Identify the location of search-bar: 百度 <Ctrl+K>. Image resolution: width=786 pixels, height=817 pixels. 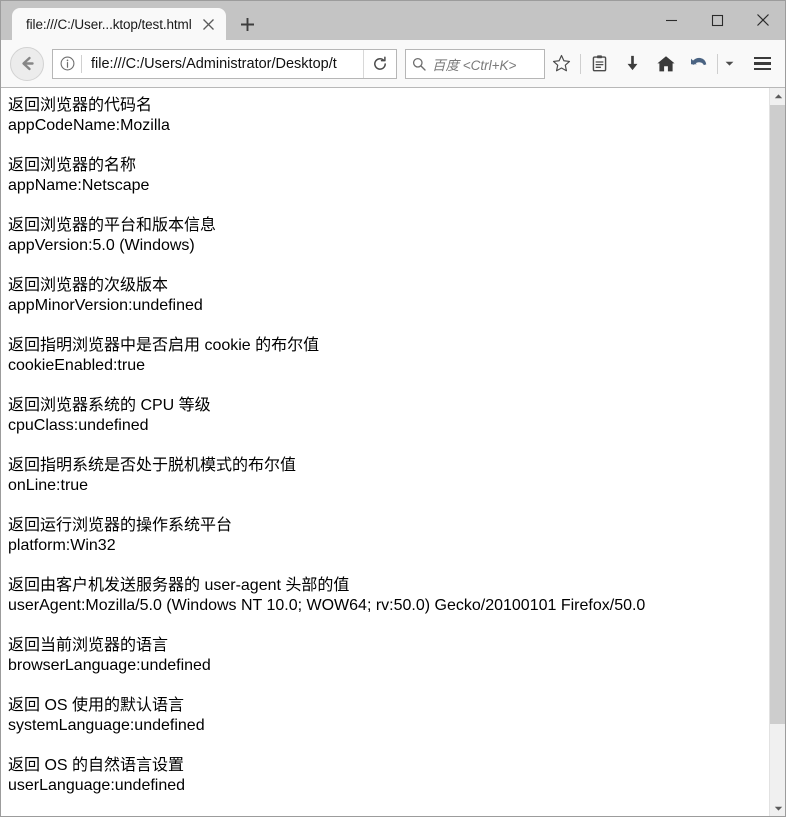
(475, 63).